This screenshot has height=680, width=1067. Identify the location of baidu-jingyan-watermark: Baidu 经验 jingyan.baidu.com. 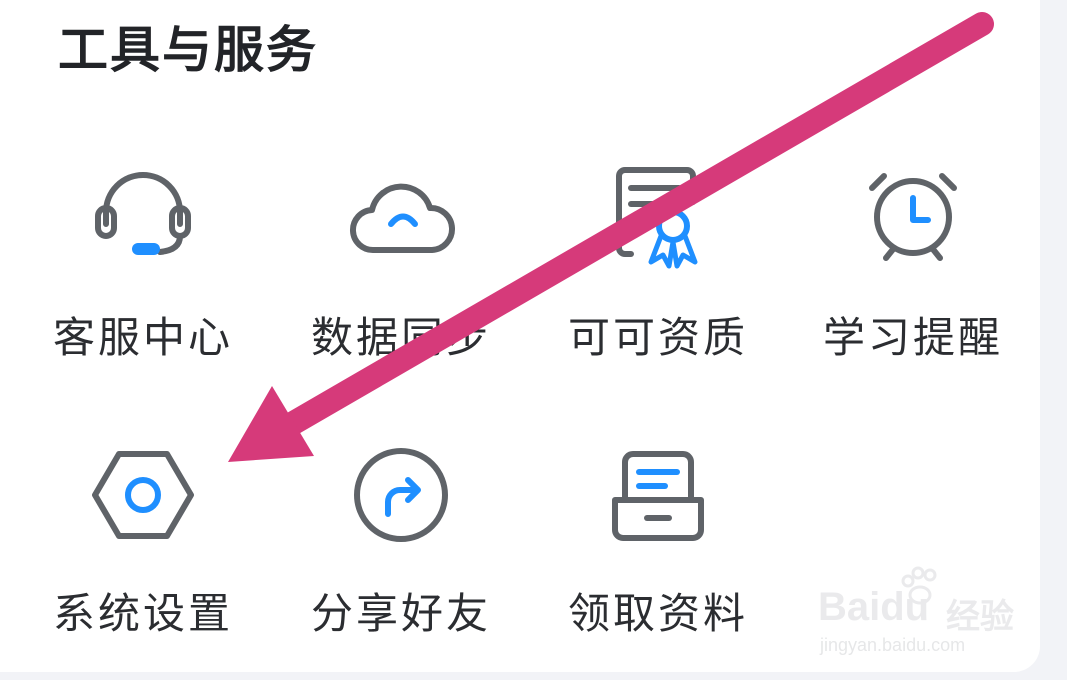
(933, 615).